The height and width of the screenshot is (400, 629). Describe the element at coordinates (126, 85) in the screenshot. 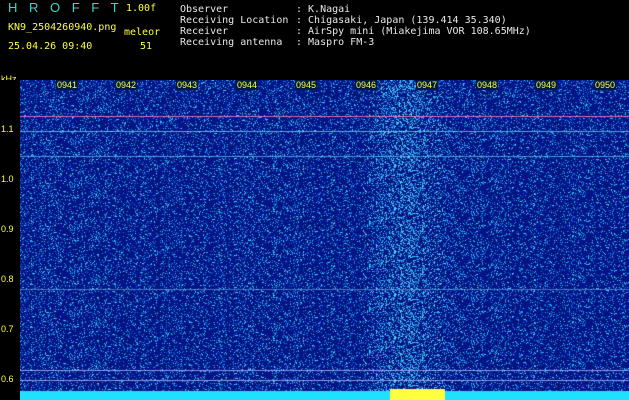

I see `x-tick: 0942` at that location.